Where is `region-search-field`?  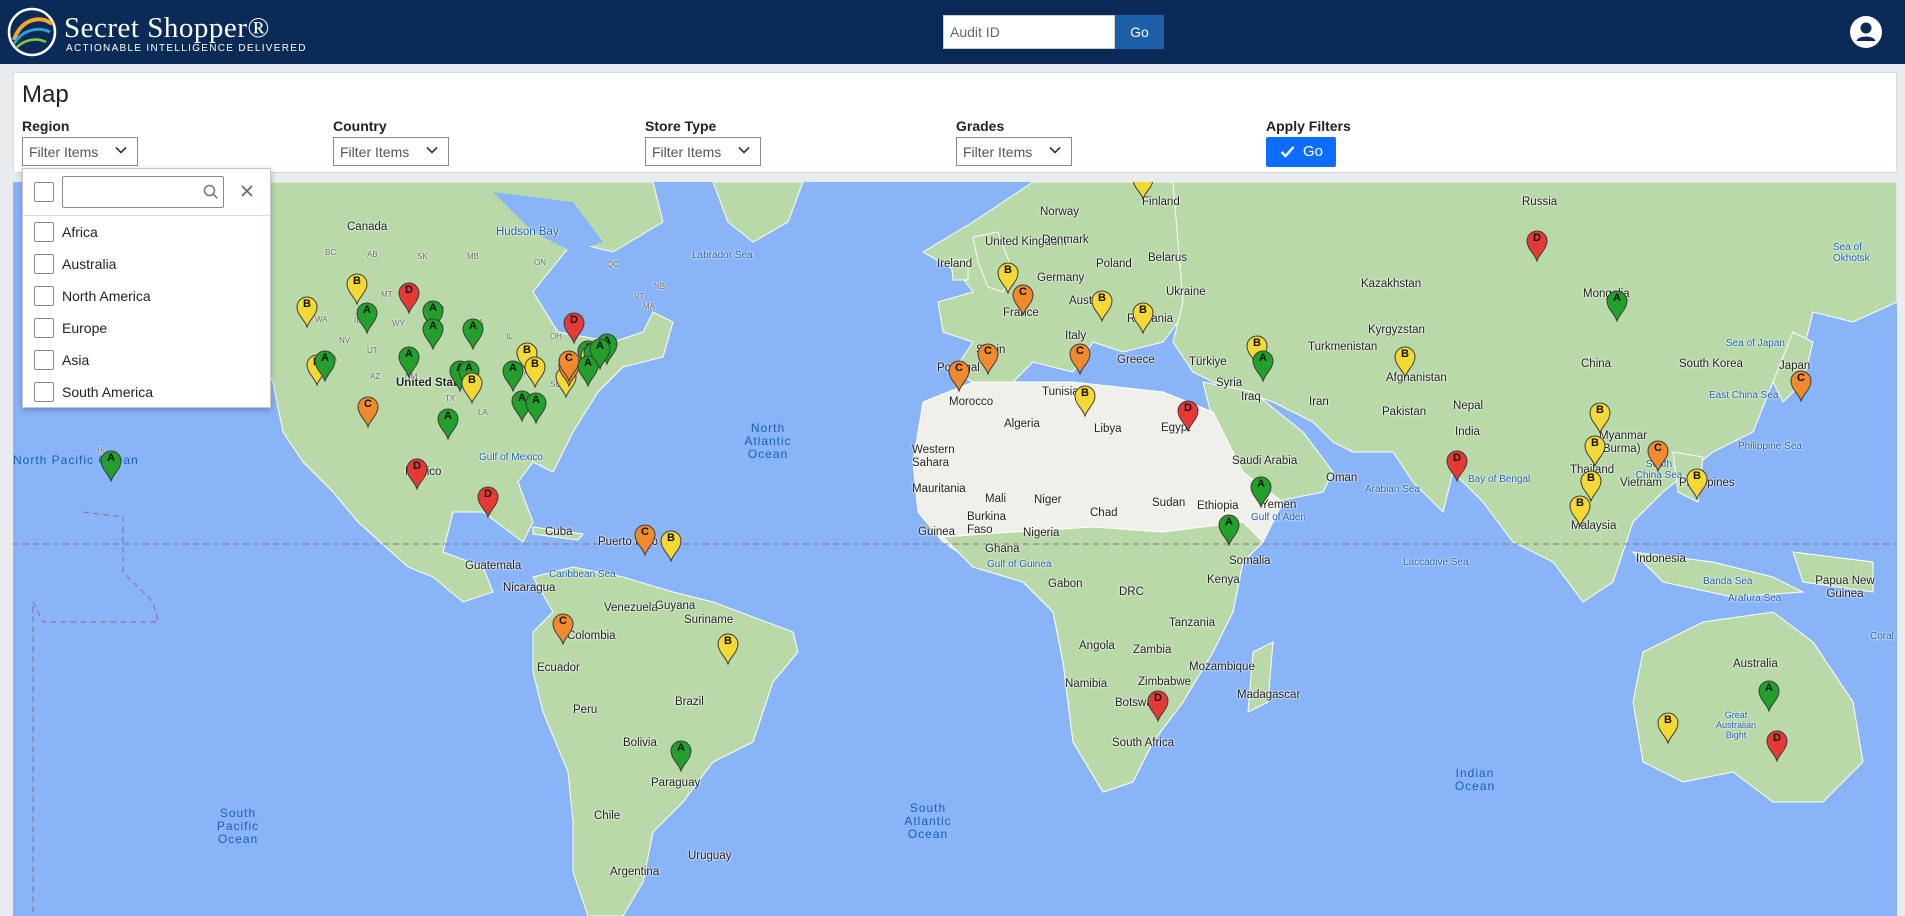
region-search-field is located at coordinates (143, 192).